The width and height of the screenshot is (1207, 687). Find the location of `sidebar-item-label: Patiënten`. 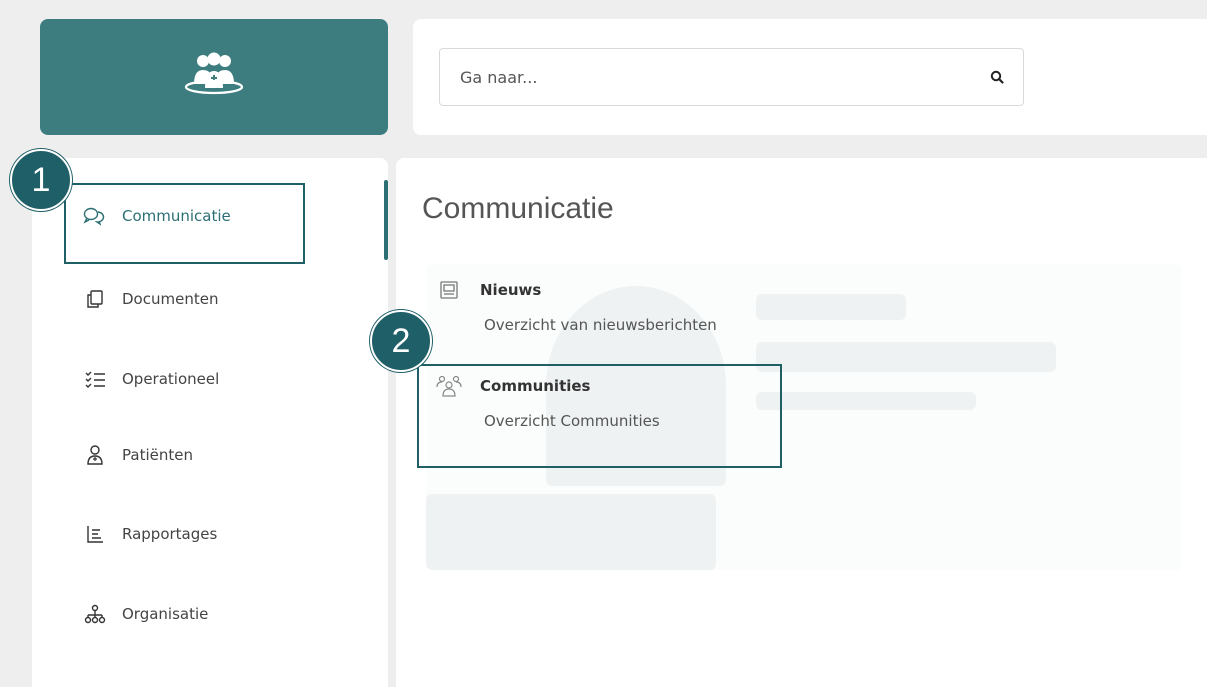

sidebar-item-label: Patiënten is located at coordinates (157, 455).